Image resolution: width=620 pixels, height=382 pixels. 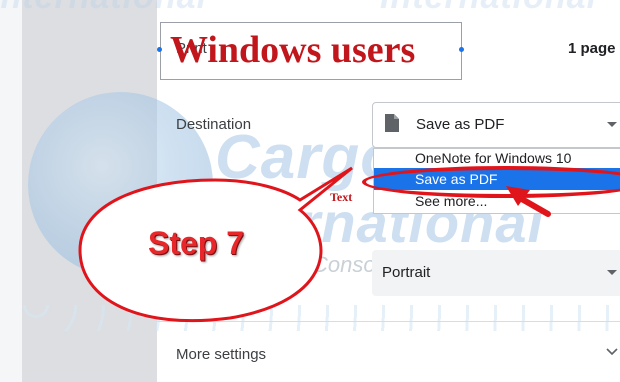 I want to click on step-label: Step 7, so click(x=196, y=243).